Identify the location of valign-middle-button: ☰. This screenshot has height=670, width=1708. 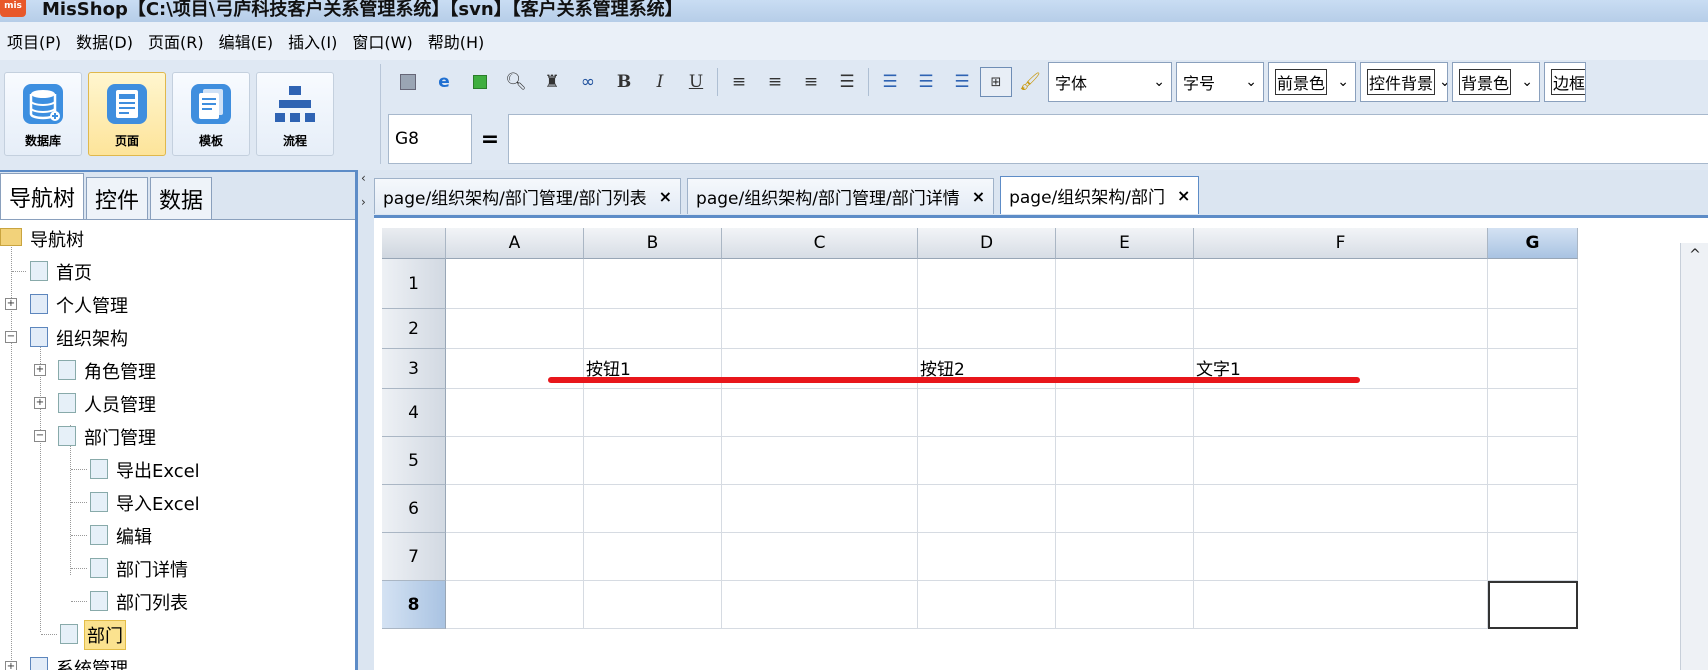
(926, 82).